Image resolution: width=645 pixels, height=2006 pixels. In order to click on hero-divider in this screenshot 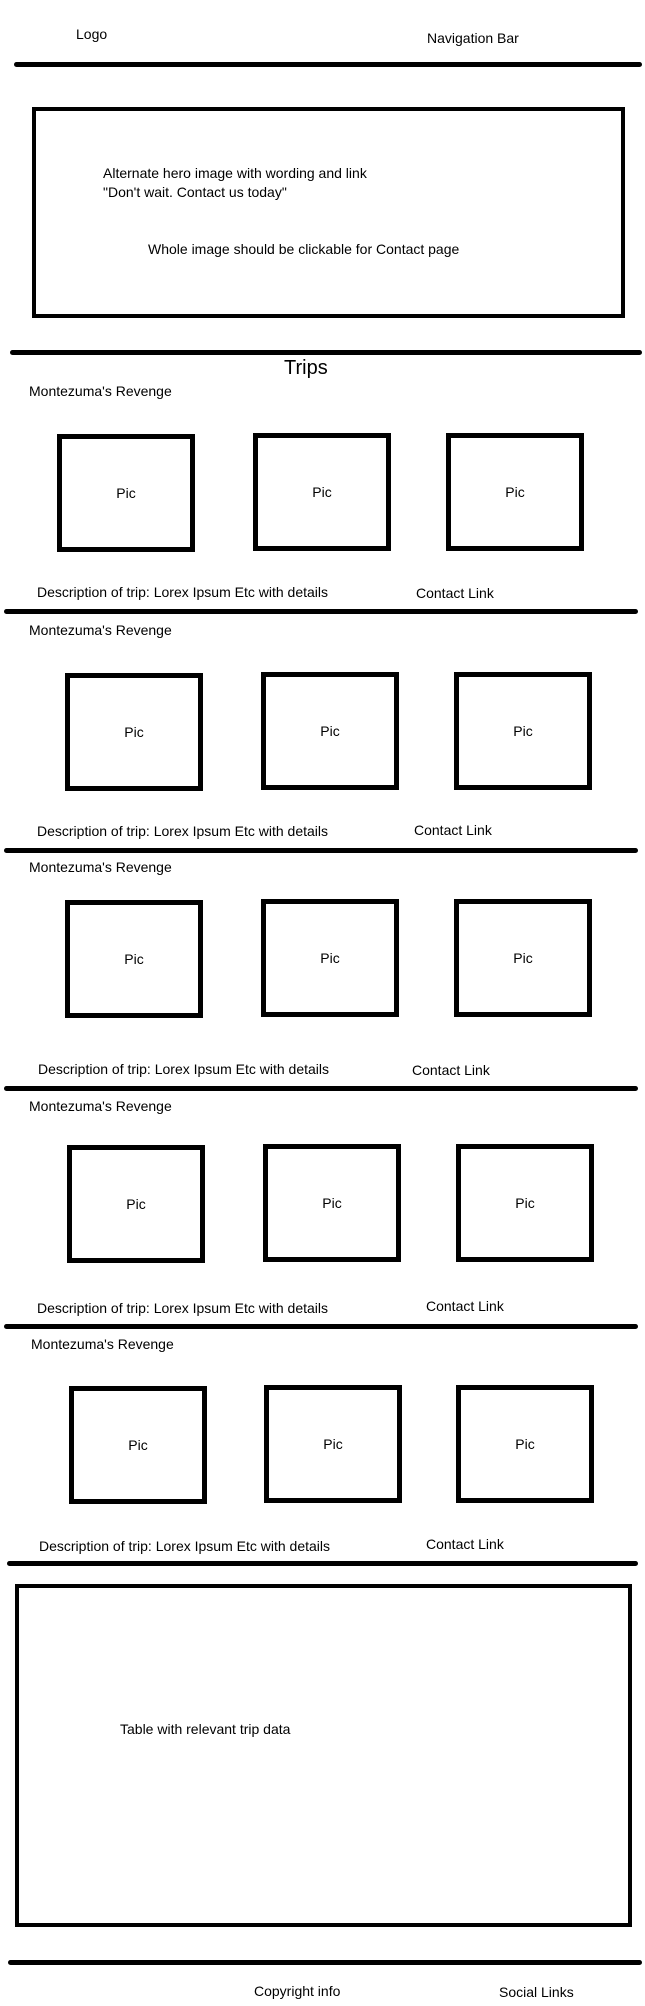, I will do `click(326, 352)`.